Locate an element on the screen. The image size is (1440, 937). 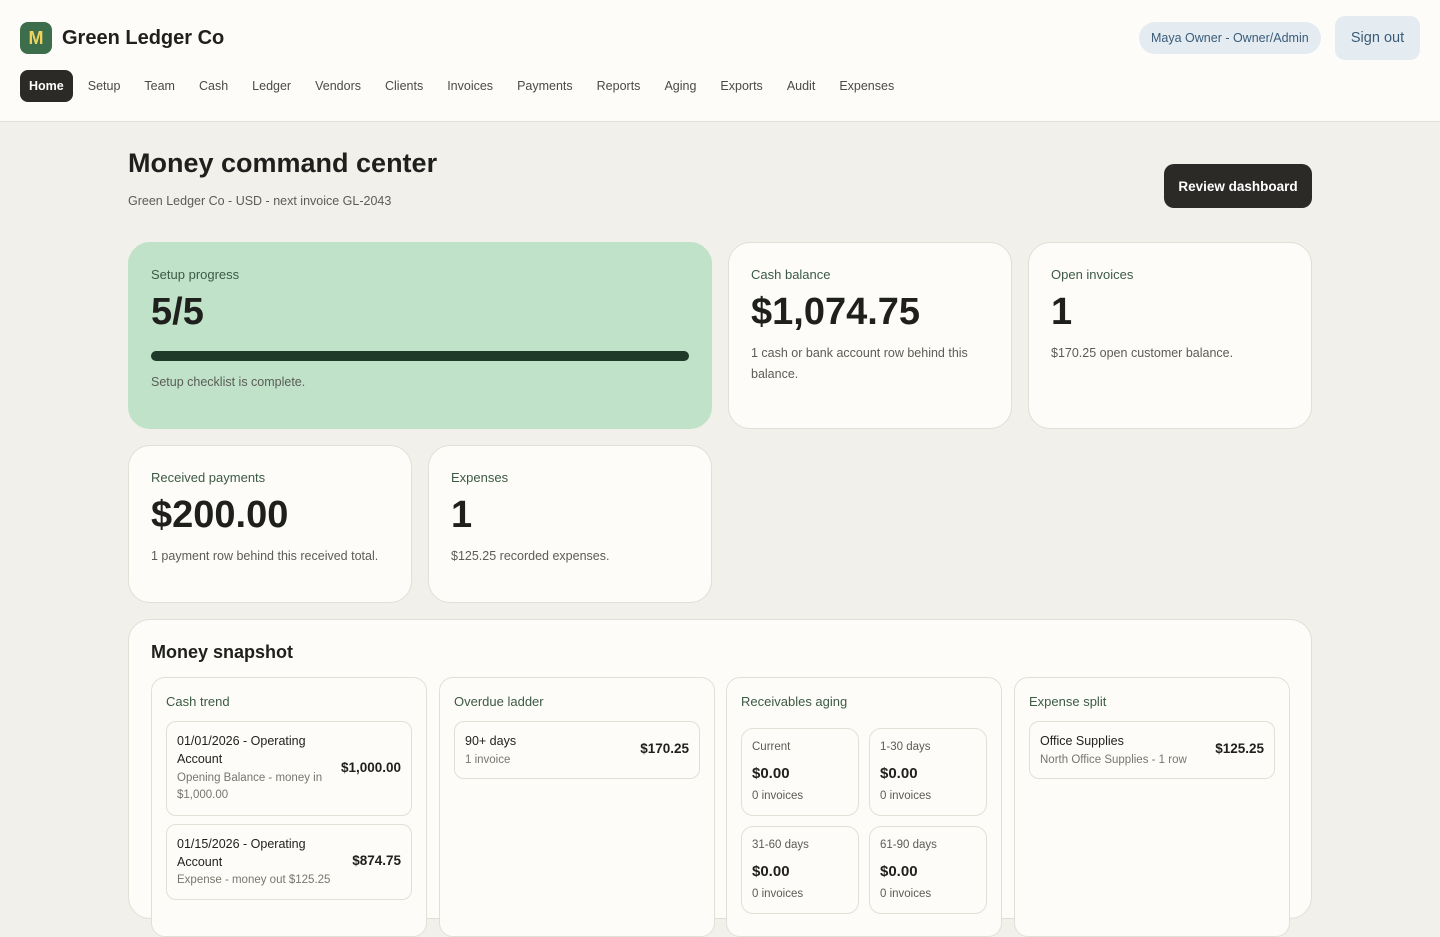
panel-title: Cash trend is located at coordinates (198, 701).